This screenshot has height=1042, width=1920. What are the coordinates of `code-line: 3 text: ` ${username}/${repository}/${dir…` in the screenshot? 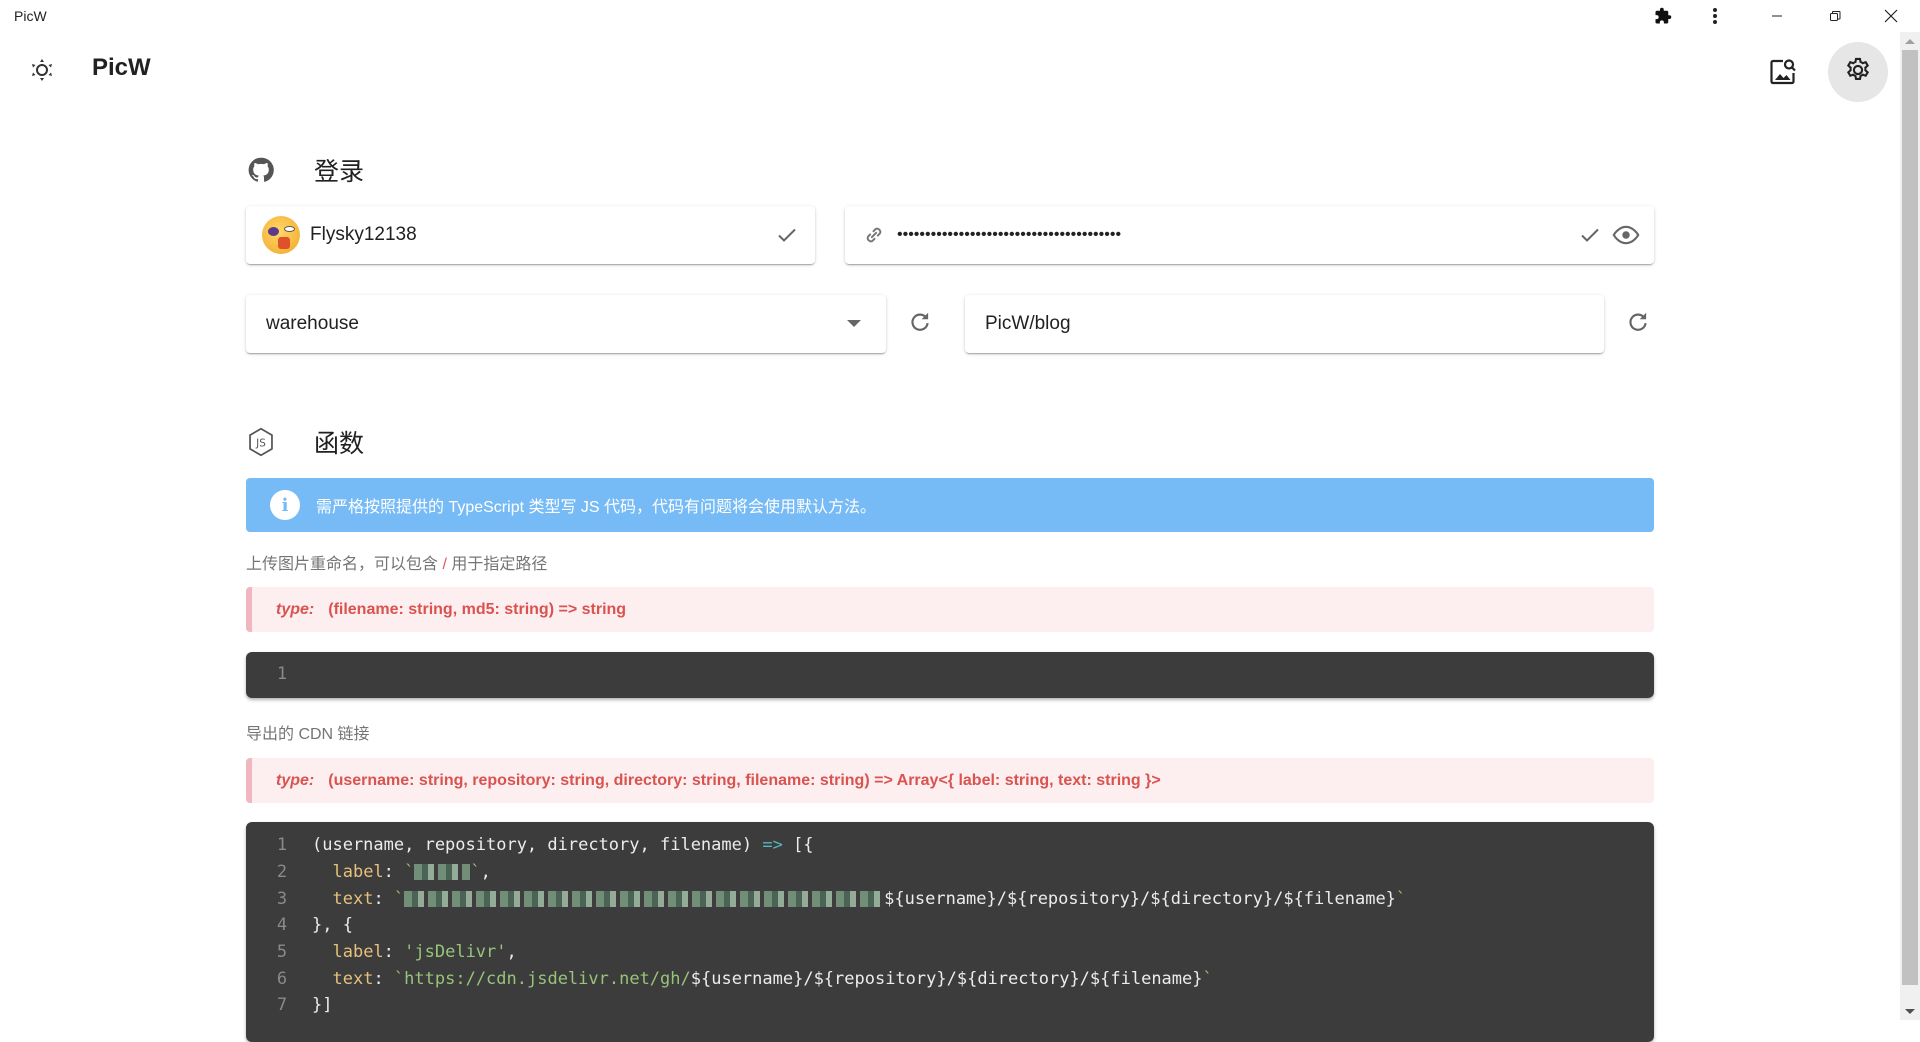 It's located at (950, 898).